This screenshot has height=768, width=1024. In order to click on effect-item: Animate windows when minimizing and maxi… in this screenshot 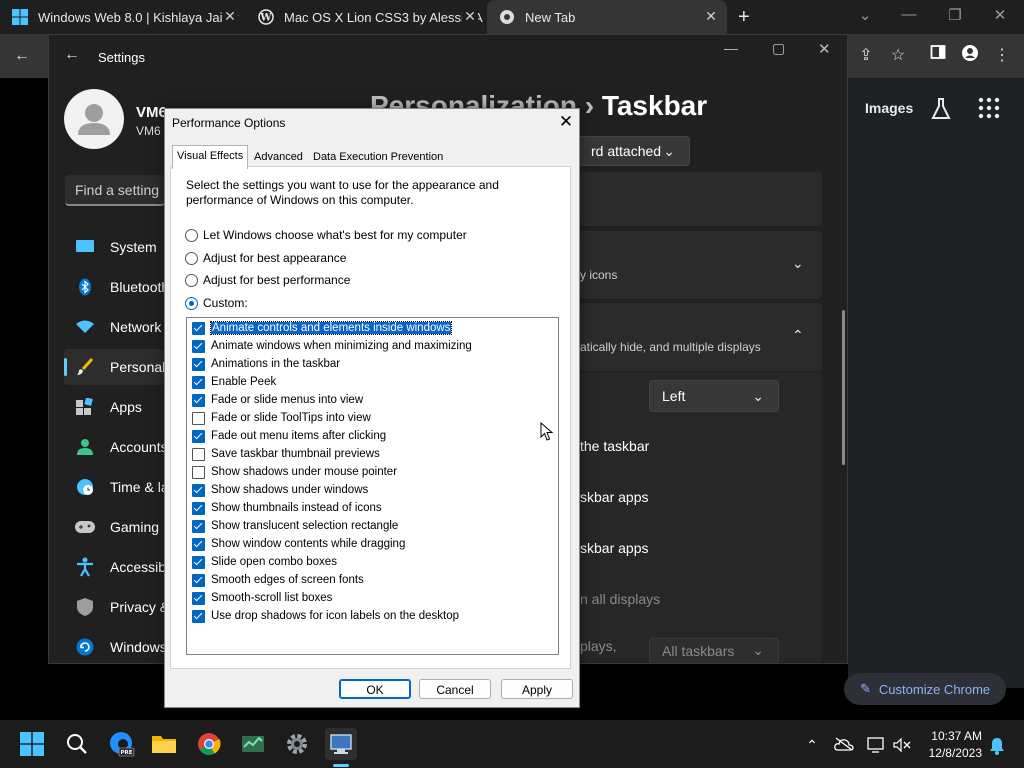, I will do `click(332, 346)`.